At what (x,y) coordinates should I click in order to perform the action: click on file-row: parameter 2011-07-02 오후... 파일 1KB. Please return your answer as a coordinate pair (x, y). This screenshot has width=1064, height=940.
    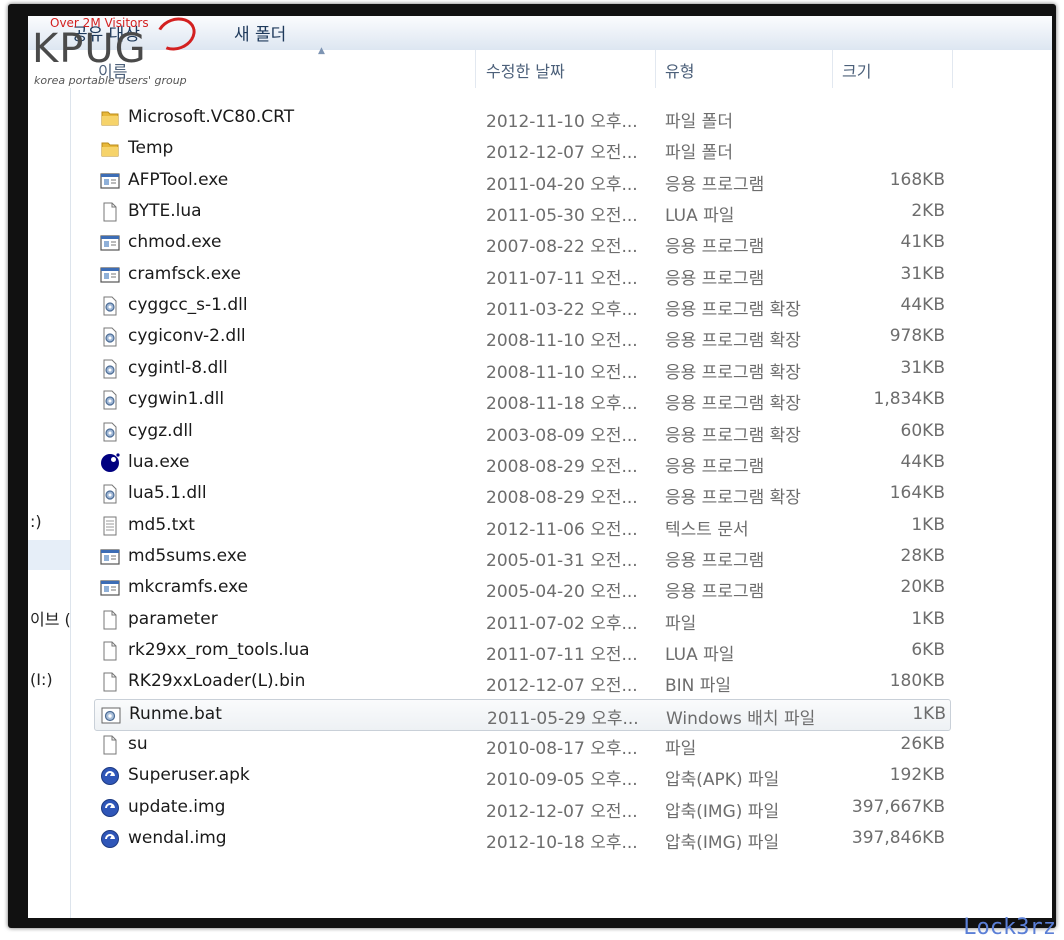
    Looking at the image, I should click on (521, 620).